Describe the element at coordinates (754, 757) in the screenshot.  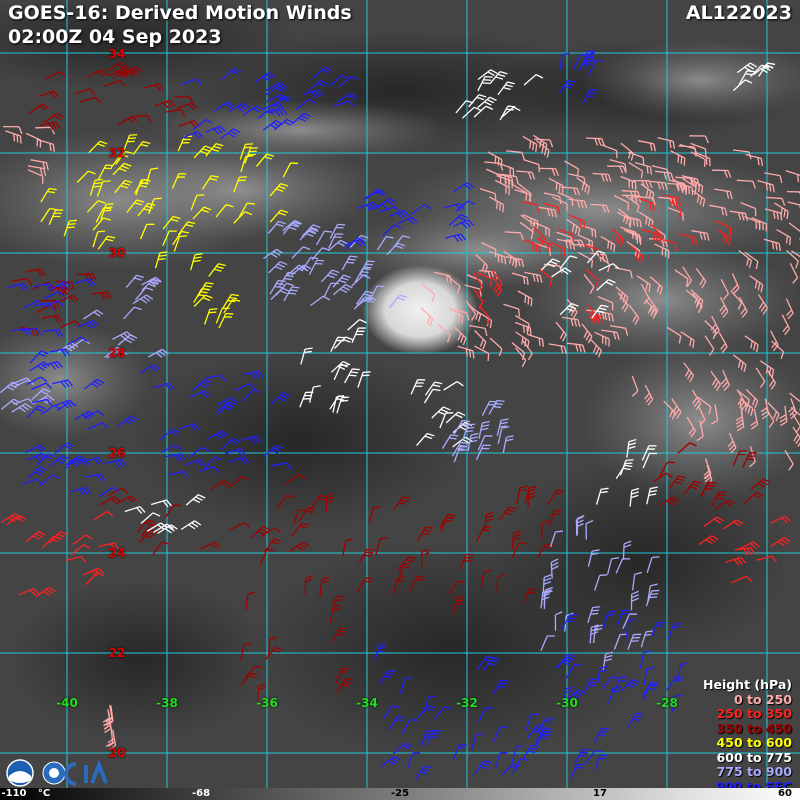
I see `legend-item-600-775: 600 to 775` at that location.